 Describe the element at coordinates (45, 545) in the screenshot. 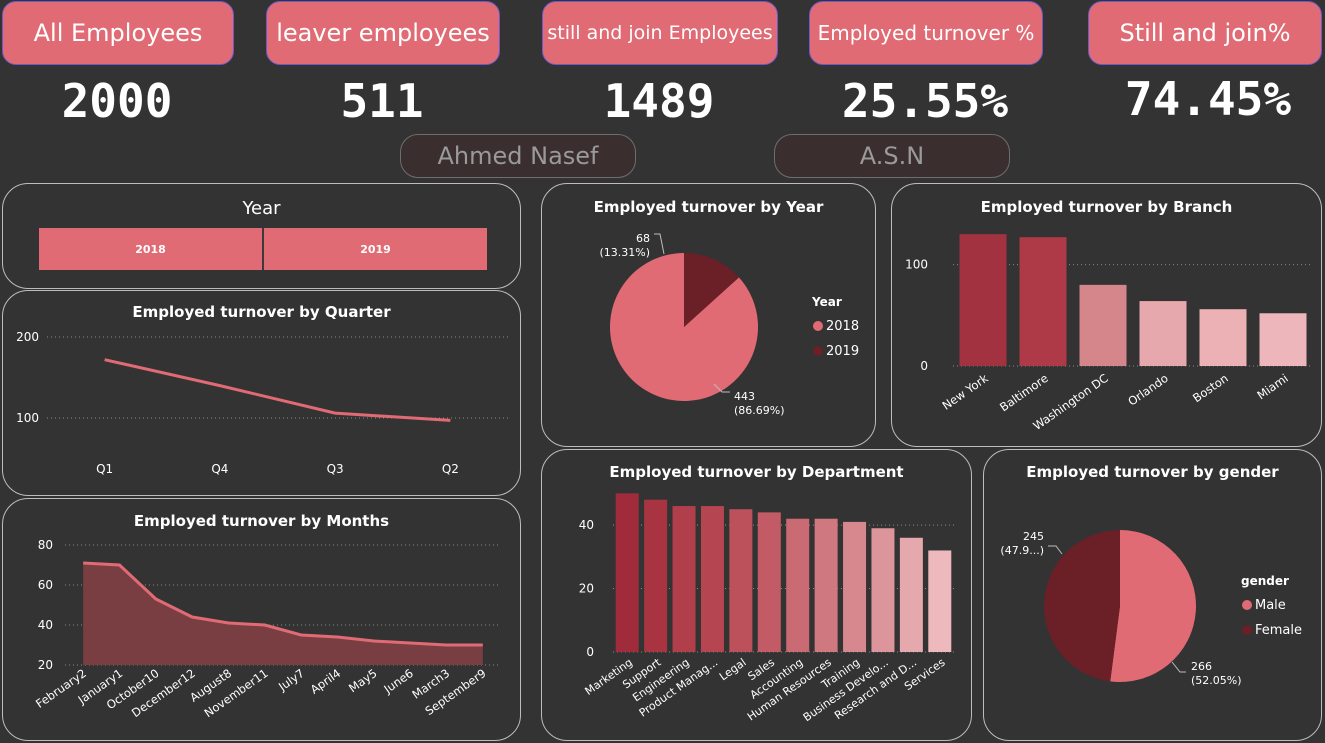

I see `months-y-tick: 80` at that location.